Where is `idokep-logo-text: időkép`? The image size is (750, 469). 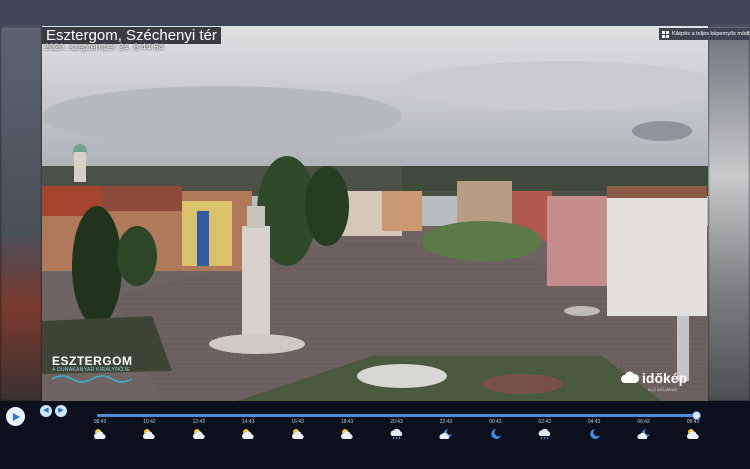 idokep-logo-text: időkép is located at coordinates (665, 378).